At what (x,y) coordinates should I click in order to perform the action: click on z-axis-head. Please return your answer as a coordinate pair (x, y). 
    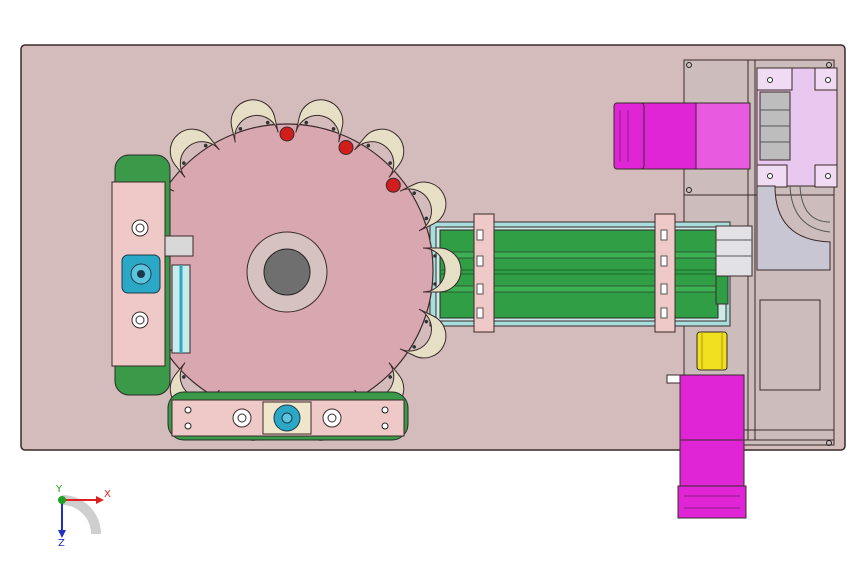
    Looking at the image, I should click on (62, 534).